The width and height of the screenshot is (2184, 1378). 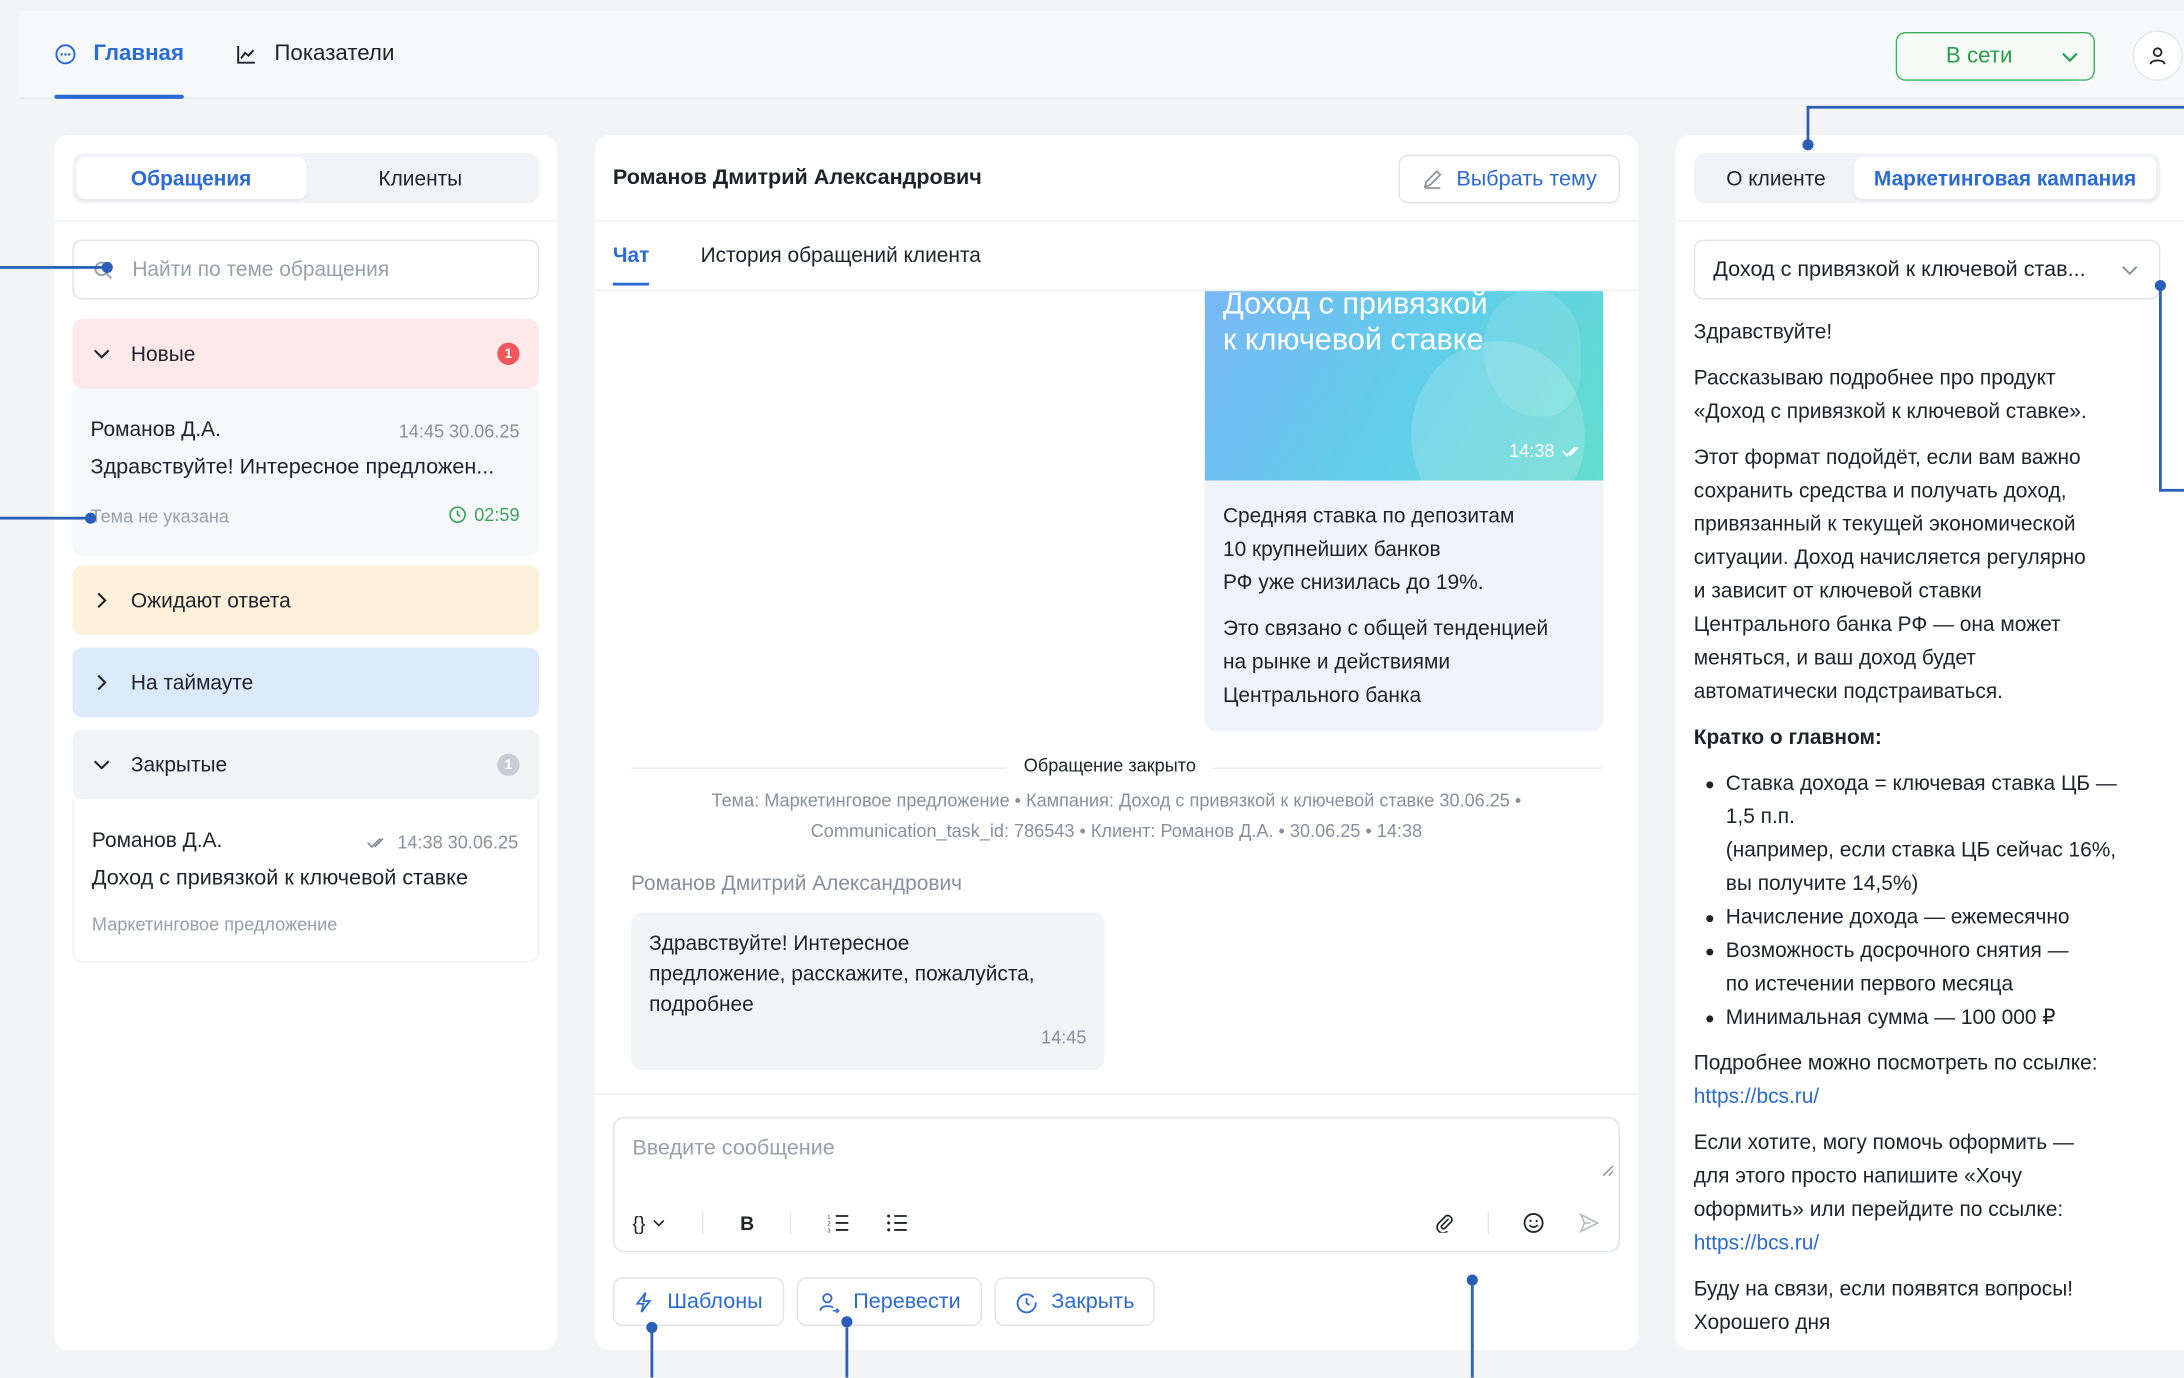 I want to click on send-icon, so click(x=1589, y=1223).